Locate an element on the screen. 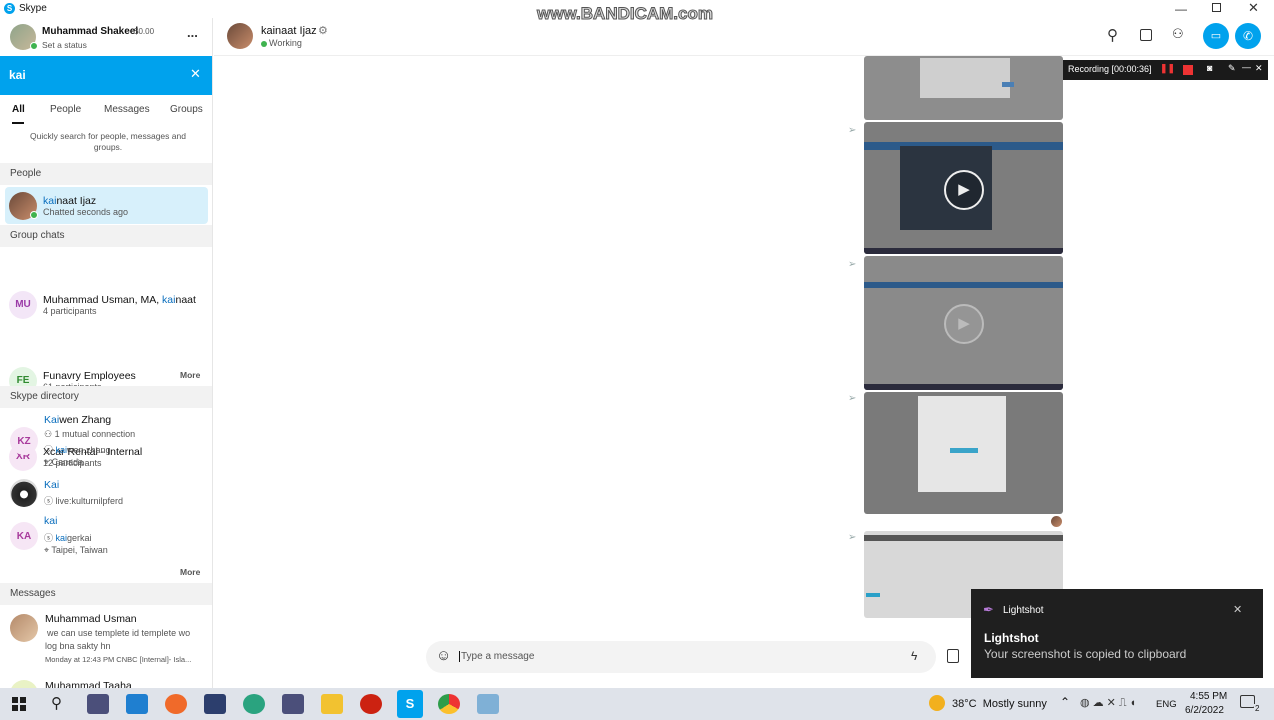 Image resolution: width=1274 pixels, height=720 pixels. directory-name: Kai is located at coordinates (52, 485).